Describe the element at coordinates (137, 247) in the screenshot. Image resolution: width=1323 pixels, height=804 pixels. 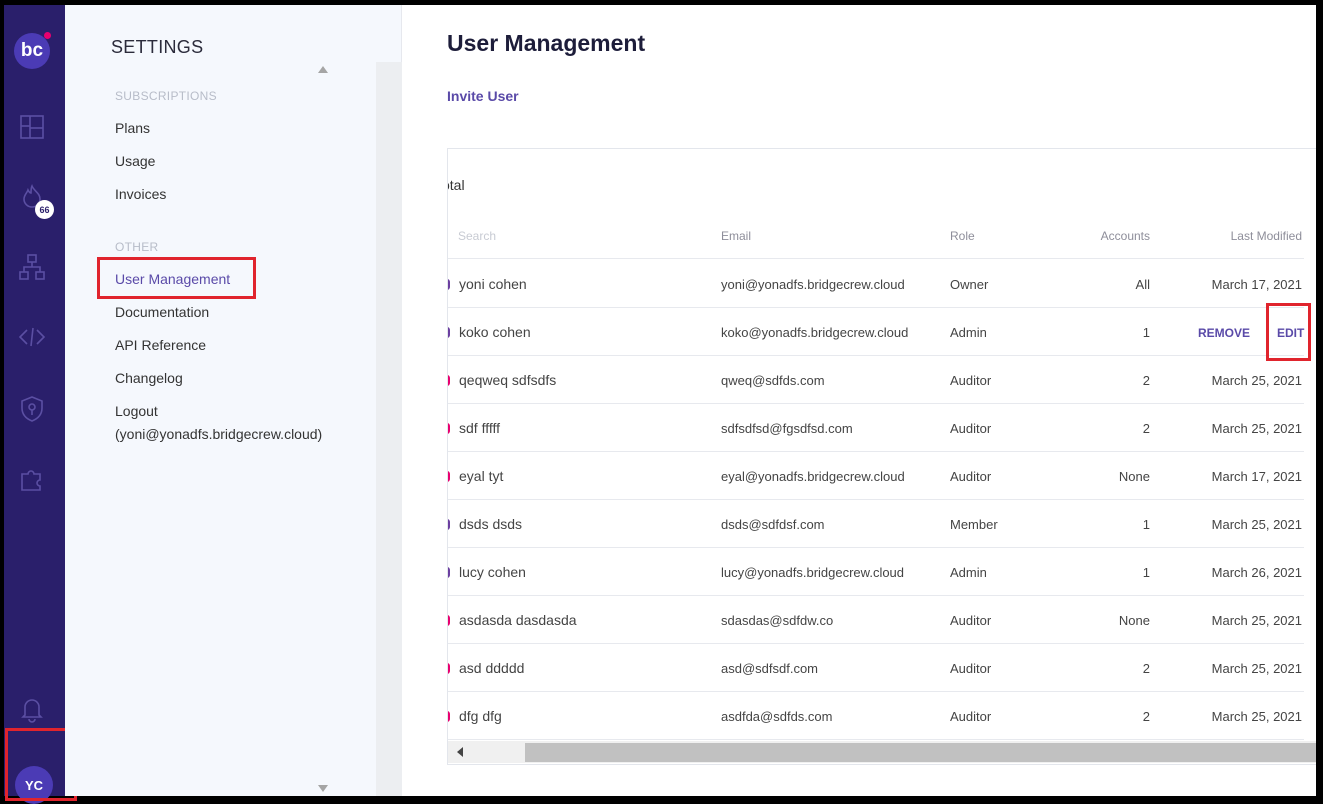
I see `other-heading: OTHER` at that location.